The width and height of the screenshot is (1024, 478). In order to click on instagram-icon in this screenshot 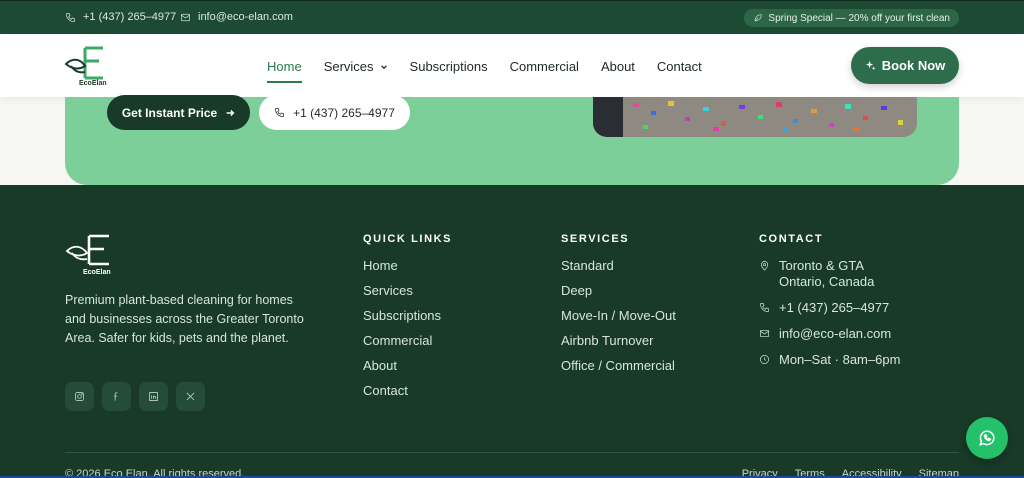, I will do `click(79, 396)`.